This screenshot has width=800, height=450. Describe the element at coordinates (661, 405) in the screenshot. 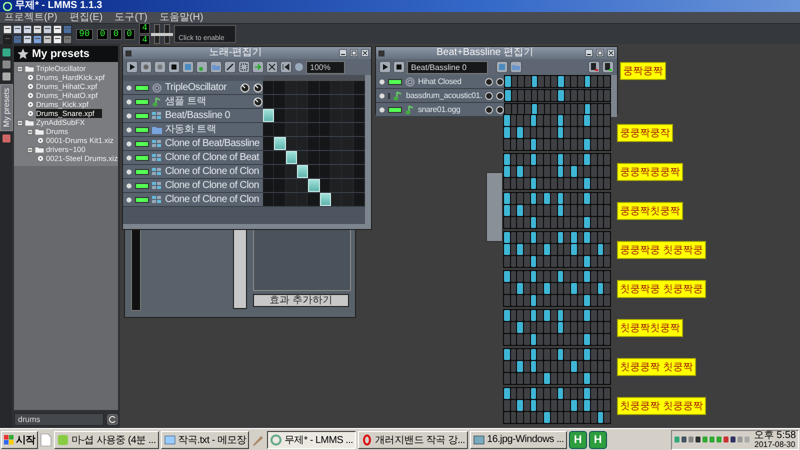

I see `note-label: 칫쿵쿵짝 칫쿵쿵짝` at that location.